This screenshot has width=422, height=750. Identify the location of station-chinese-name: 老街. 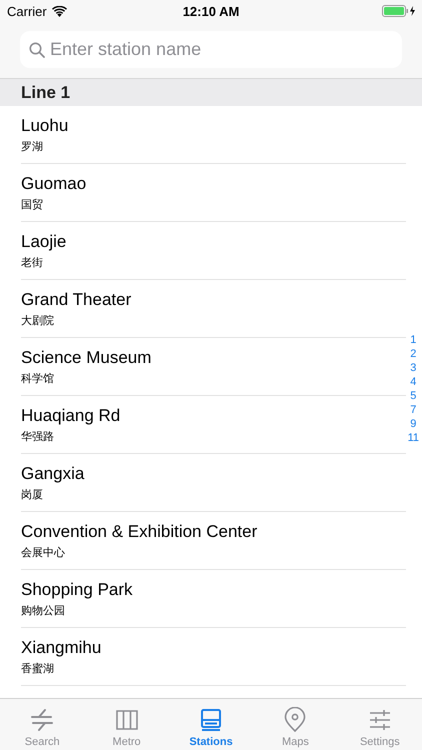
(32, 263).